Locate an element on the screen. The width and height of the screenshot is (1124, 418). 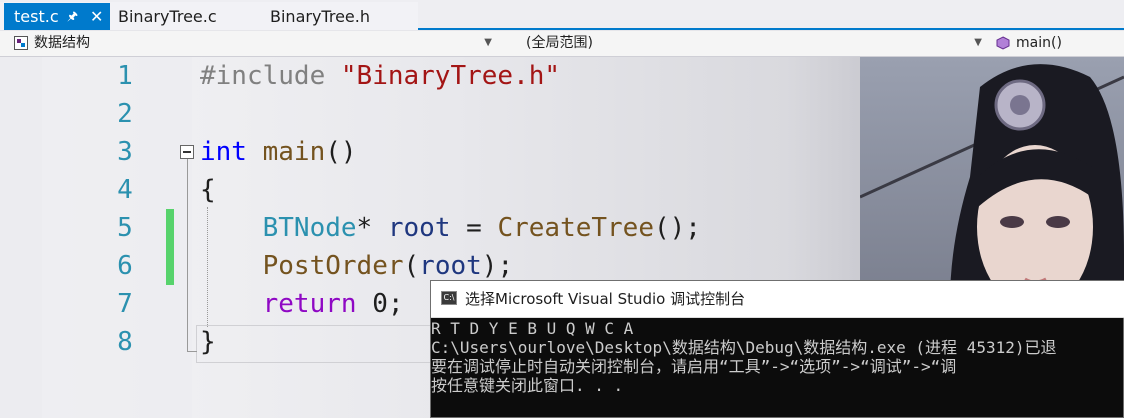
code-line-5: BTNode* root = CreateTree(); is located at coordinates (450, 228).